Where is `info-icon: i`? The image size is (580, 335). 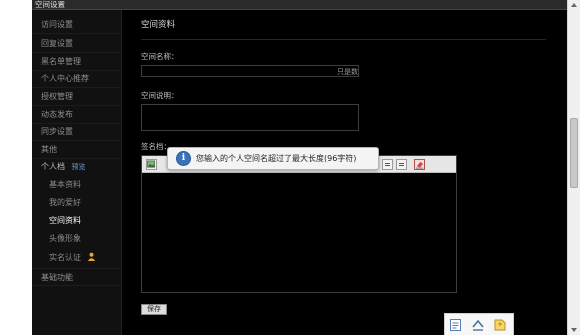 info-icon: i is located at coordinates (183, 158).